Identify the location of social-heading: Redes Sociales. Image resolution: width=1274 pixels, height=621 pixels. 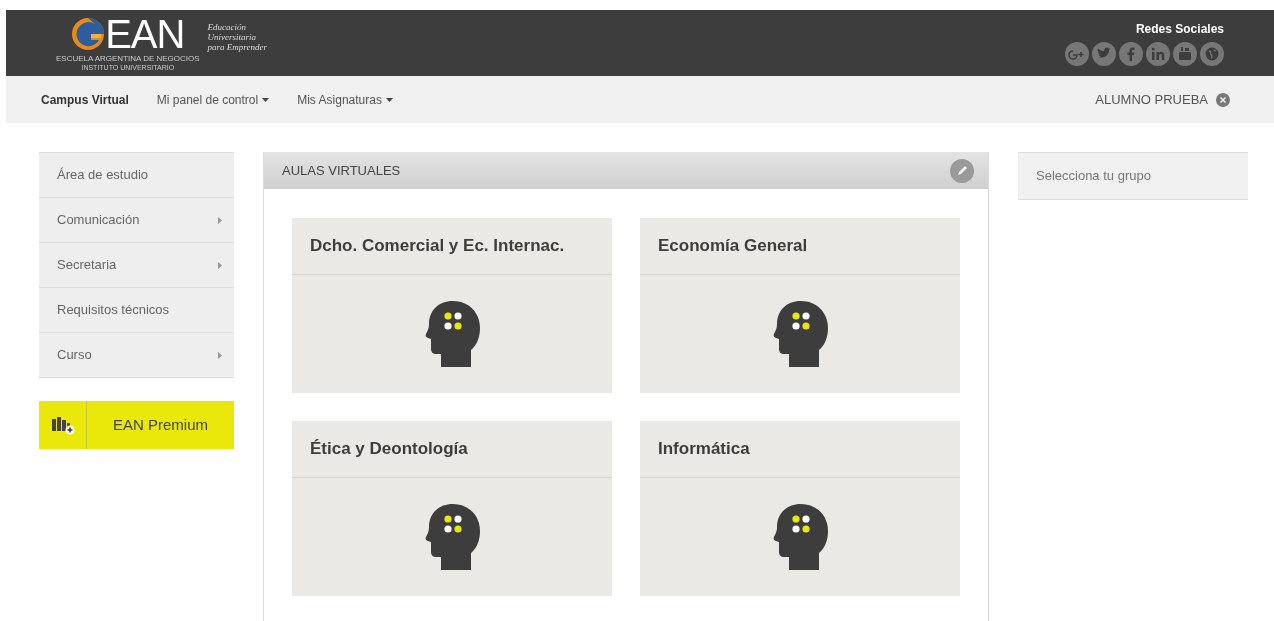
(1179, 29).